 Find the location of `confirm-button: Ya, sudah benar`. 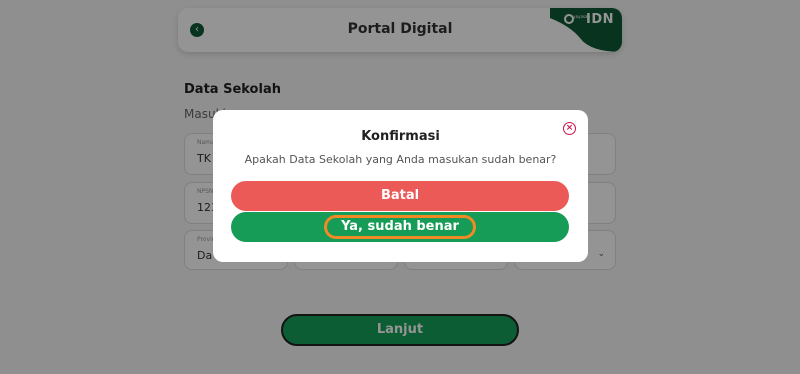

confirm-button: Ya, sudah benar is located at coordinates (400, 227).